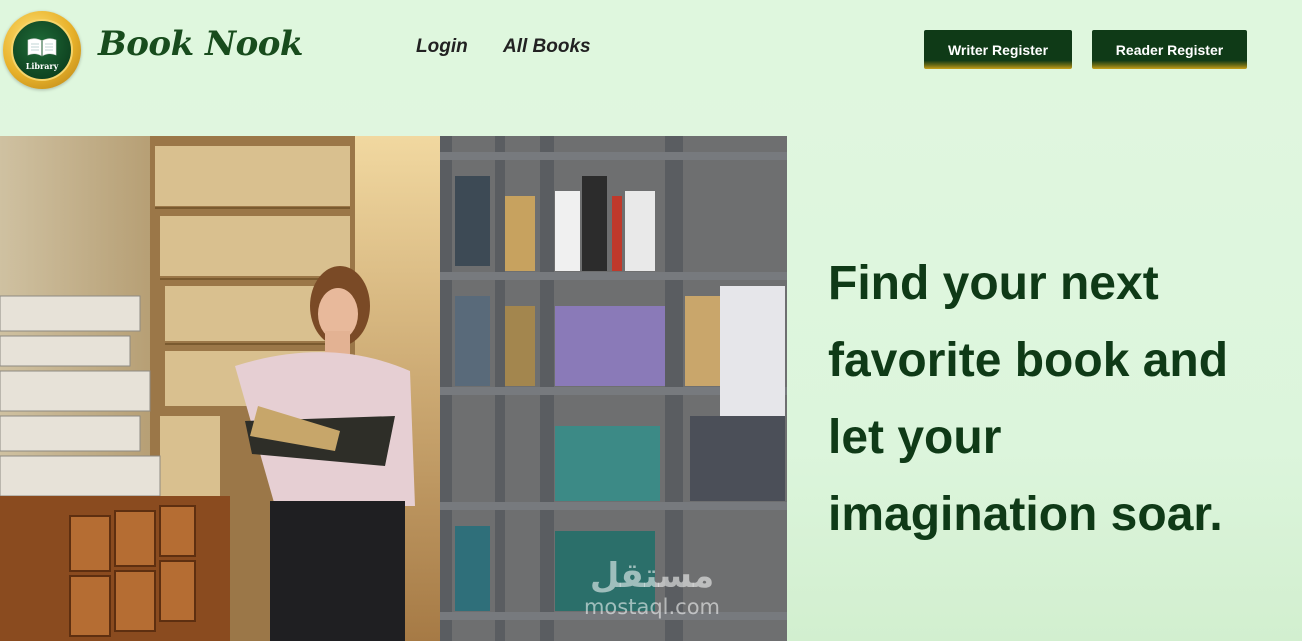  What do you see at coordinates (652, 607) in the screenshot?
I see `watermark-latin: mostaql.com` at bounding box center [652, 607].